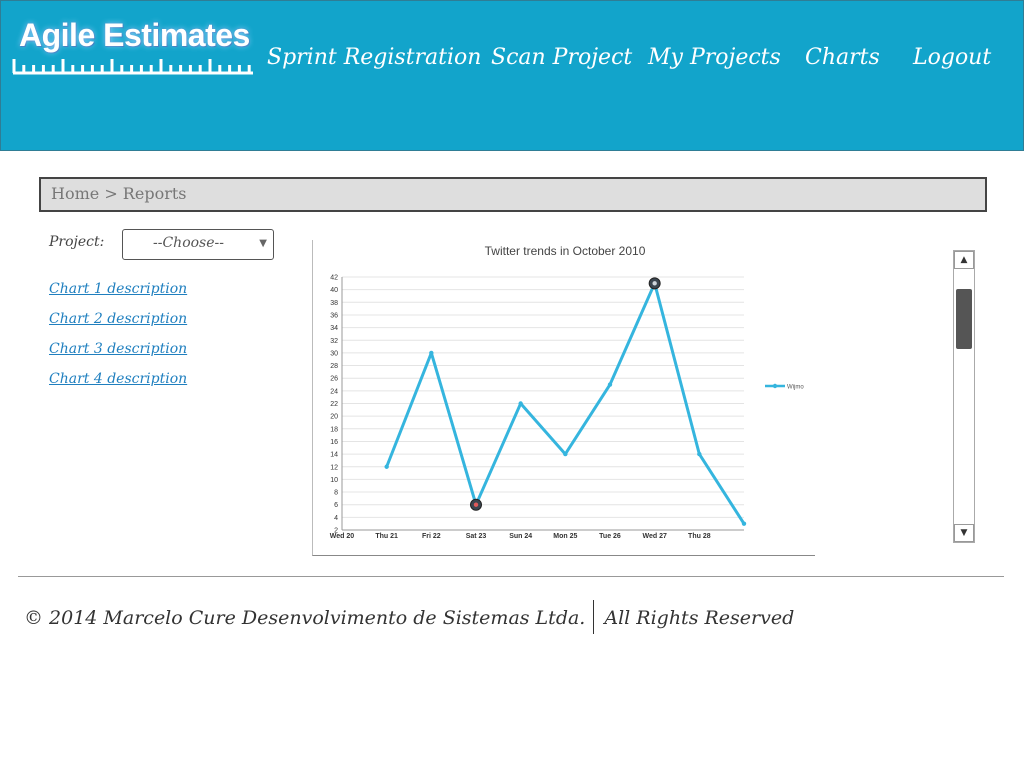 The width and height of the screenshot is (1024, 768). Describe the element at coordinates (374, 57) in the screenshot. I see `nav-sprint-registration: Sprint Registration` at that location.